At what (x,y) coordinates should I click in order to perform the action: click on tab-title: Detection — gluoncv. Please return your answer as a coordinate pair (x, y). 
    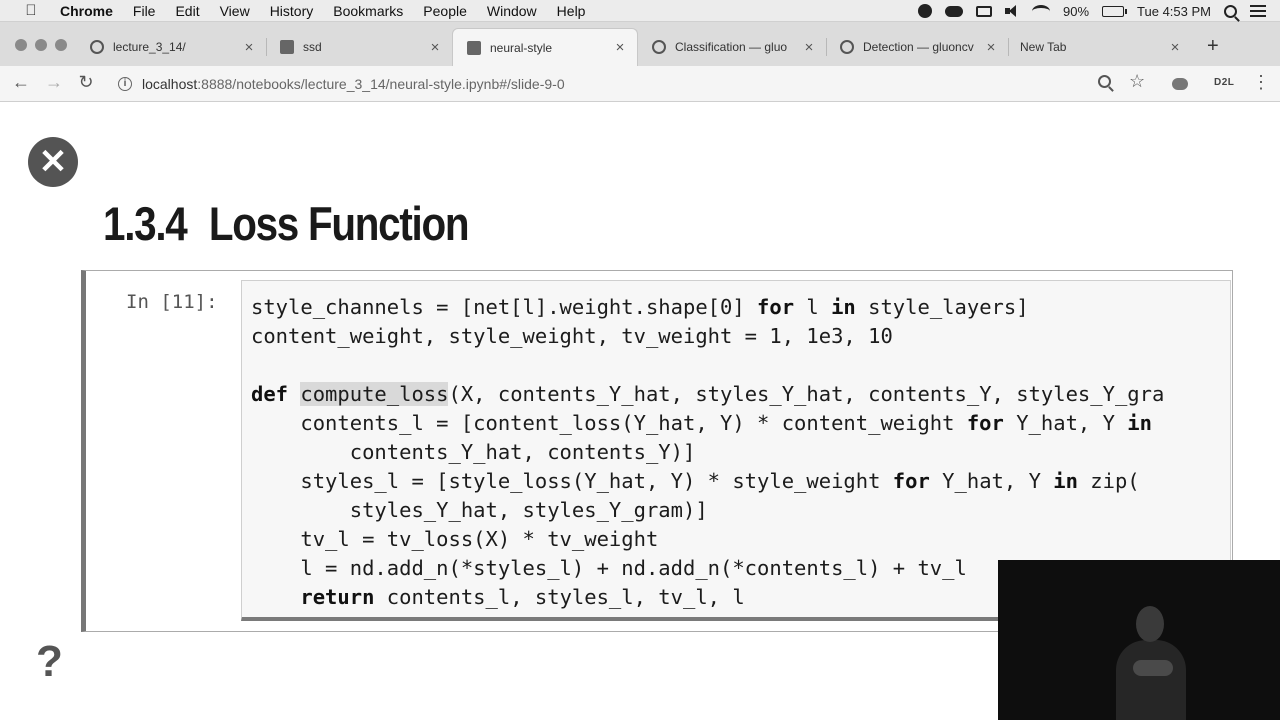
    Looking at the image, I should click on (918, 47).